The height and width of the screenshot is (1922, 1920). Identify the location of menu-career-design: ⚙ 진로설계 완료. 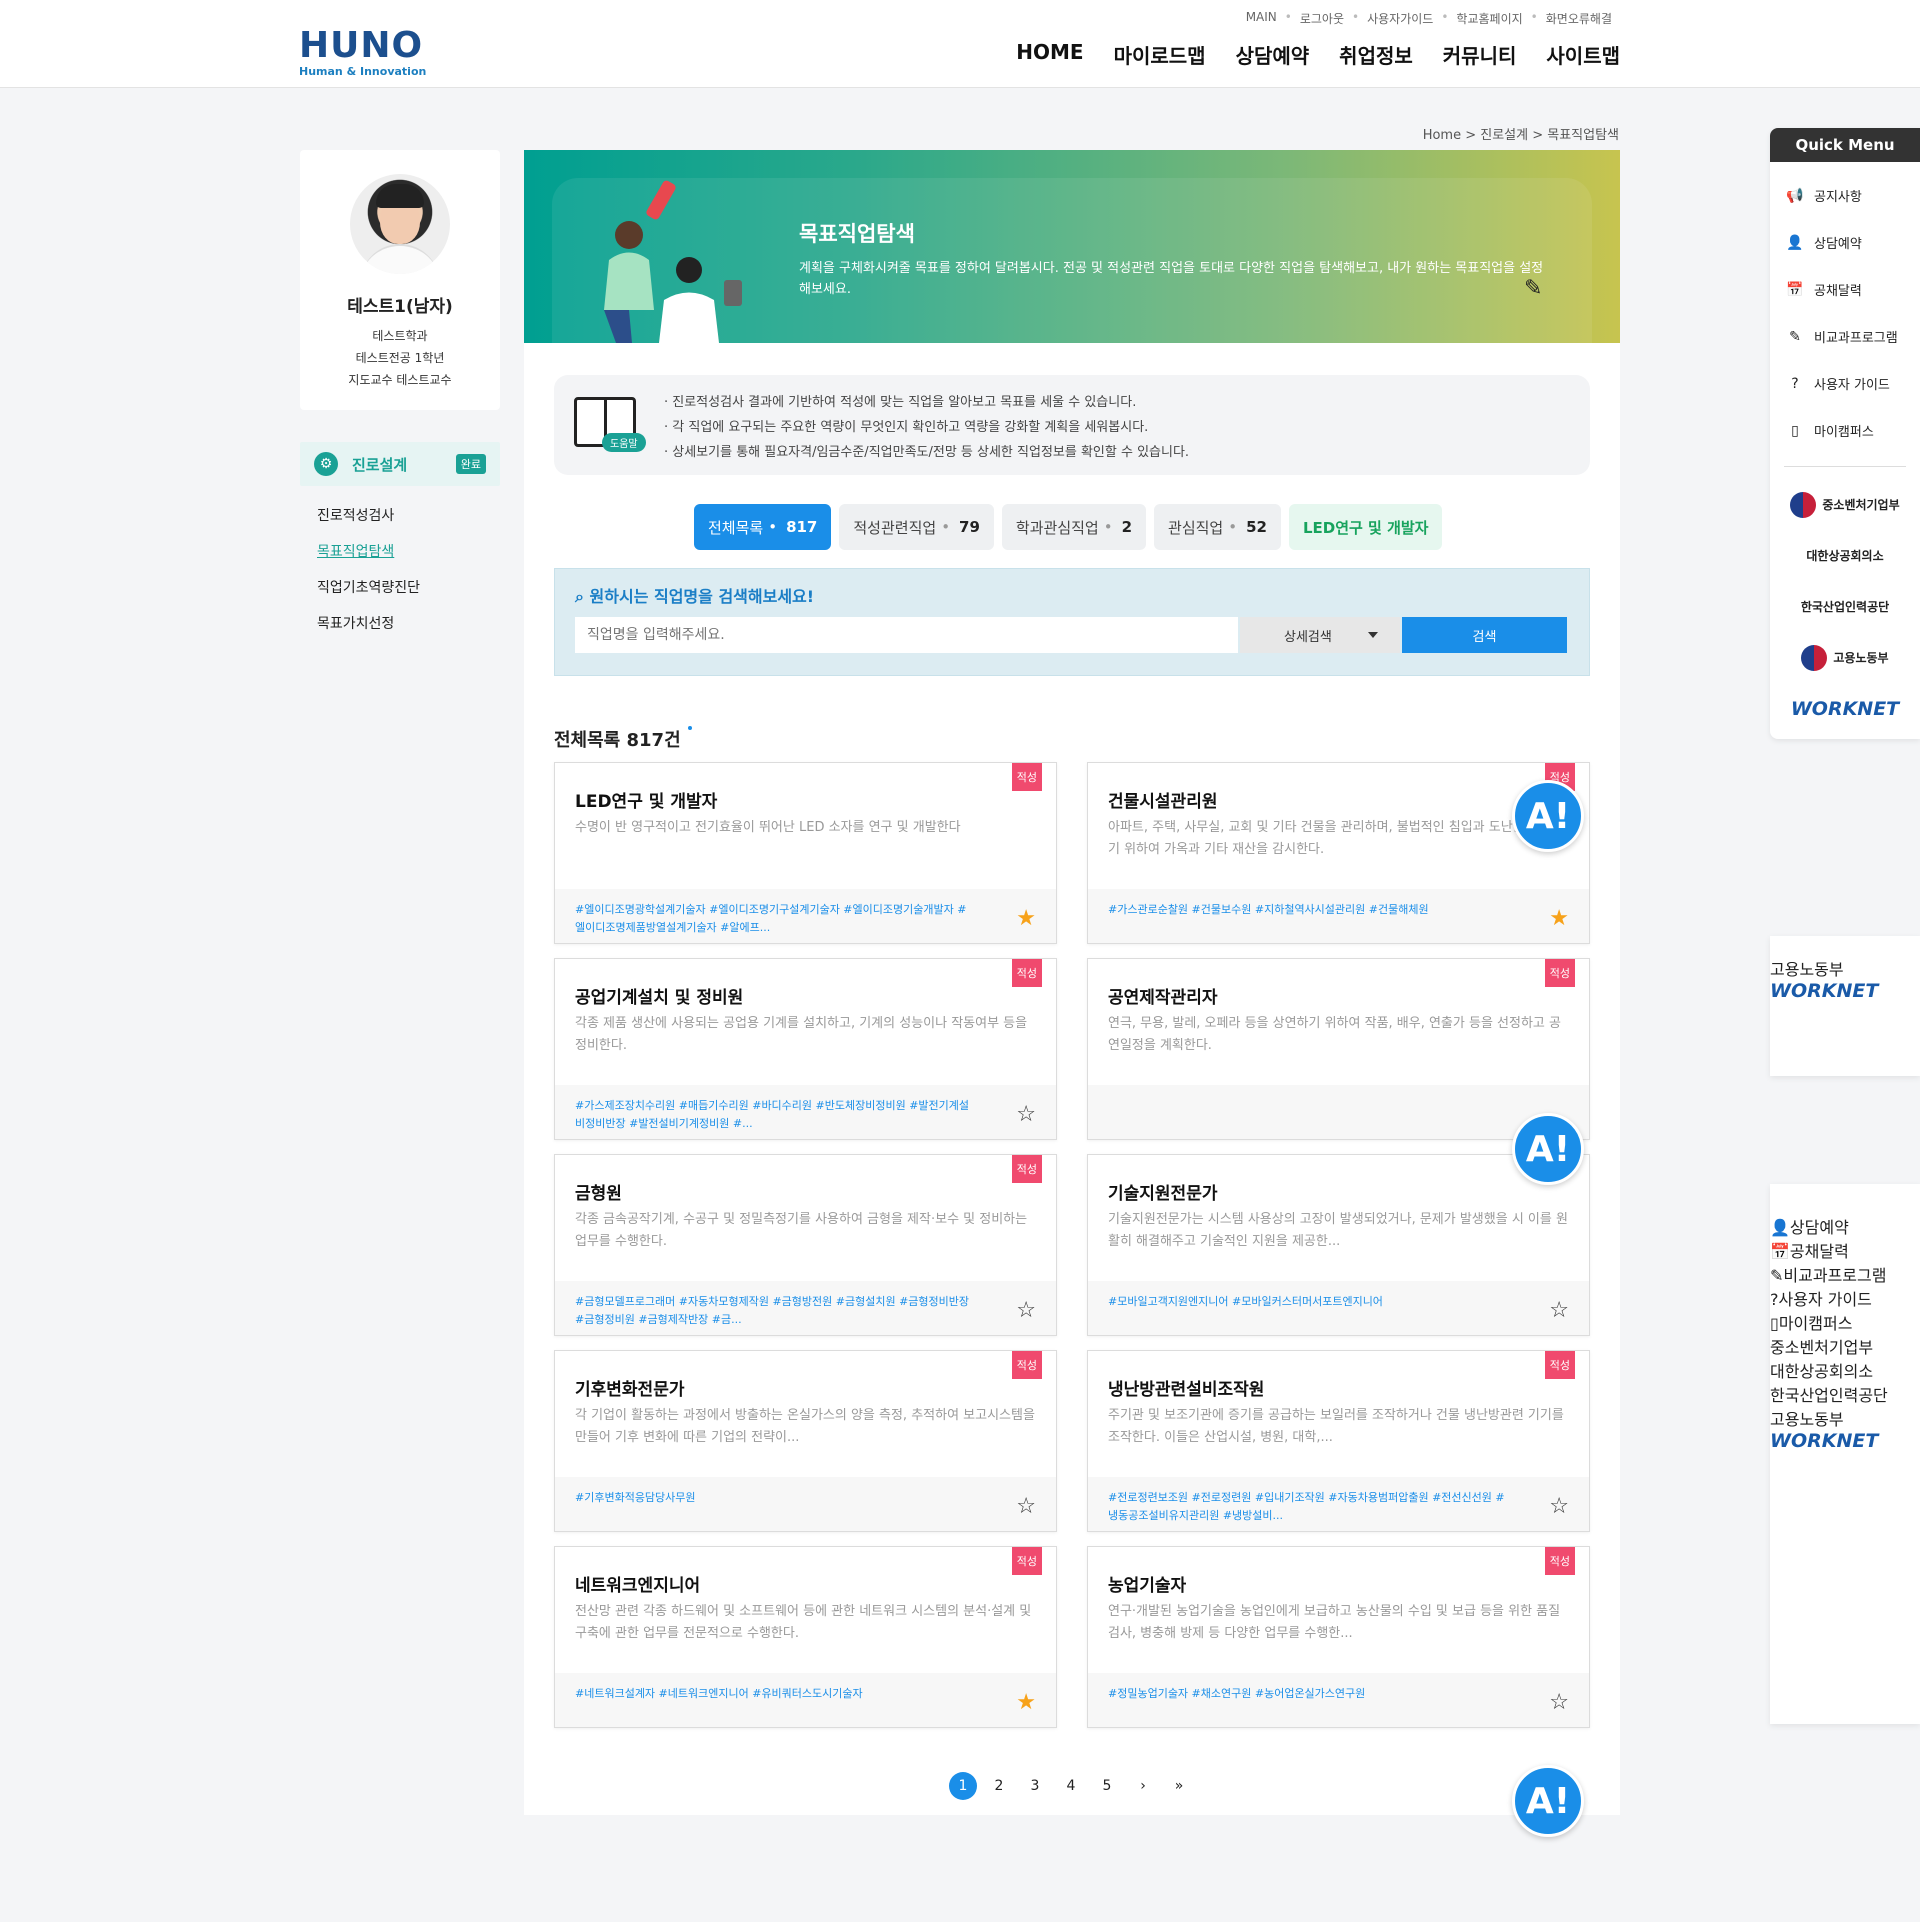
(400, 464).